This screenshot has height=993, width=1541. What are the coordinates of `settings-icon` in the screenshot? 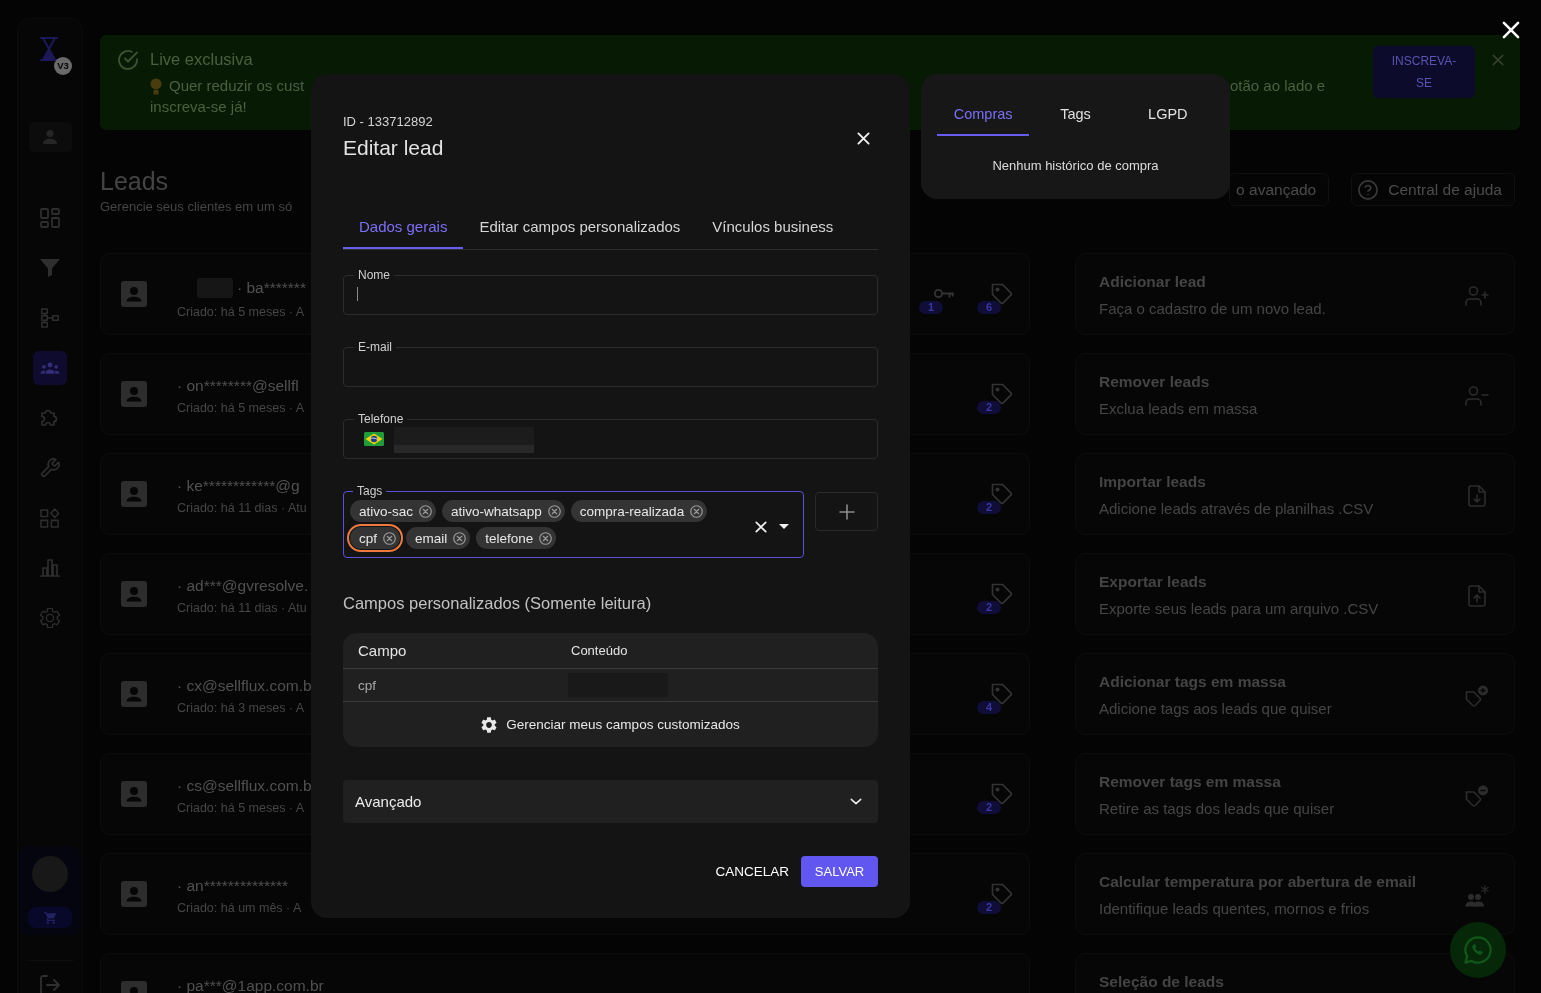 It's located at (50, 618).